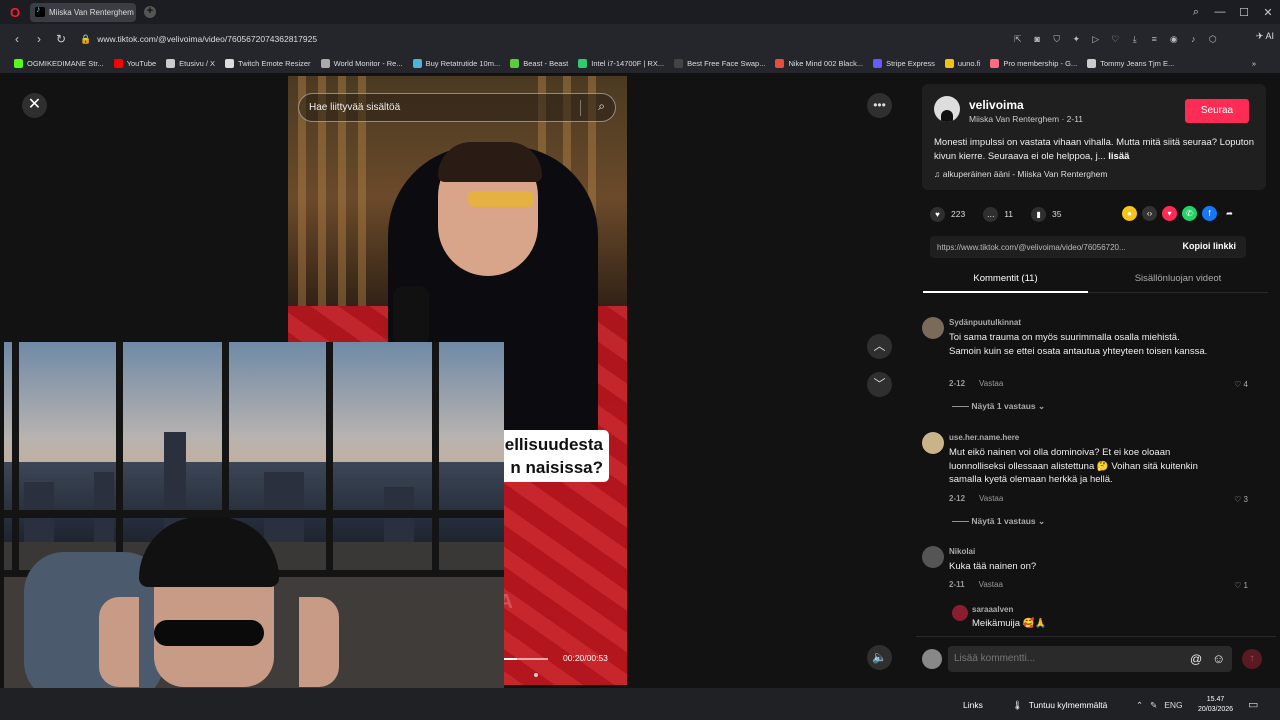 The width and height of the screenshot is (1280, 720). What do you see at coordinates (268, 63) in the screenshot?
I see `bookmark-item: Twitch Emote Resizer` at bounding box center [268, 63].